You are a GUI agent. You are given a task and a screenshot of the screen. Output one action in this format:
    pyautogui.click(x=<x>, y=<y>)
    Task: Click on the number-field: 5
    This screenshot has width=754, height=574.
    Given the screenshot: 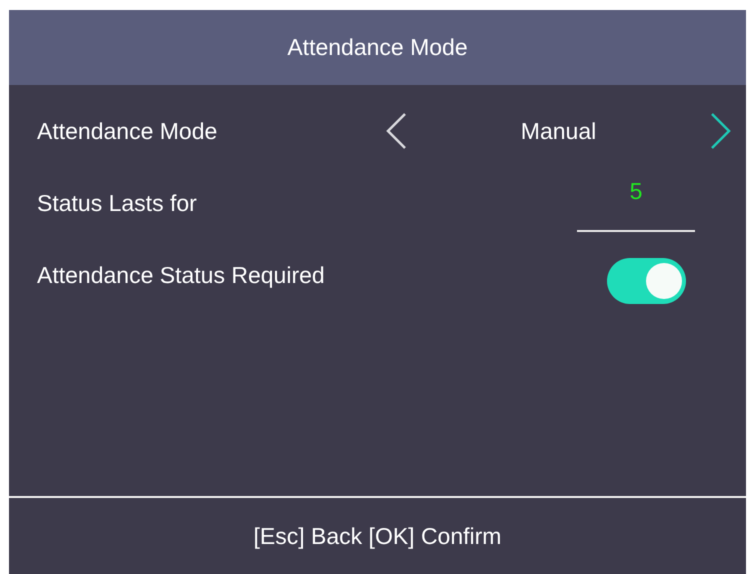 What is the action you would take?
    pyautogui.click(x=636, y=203)
    